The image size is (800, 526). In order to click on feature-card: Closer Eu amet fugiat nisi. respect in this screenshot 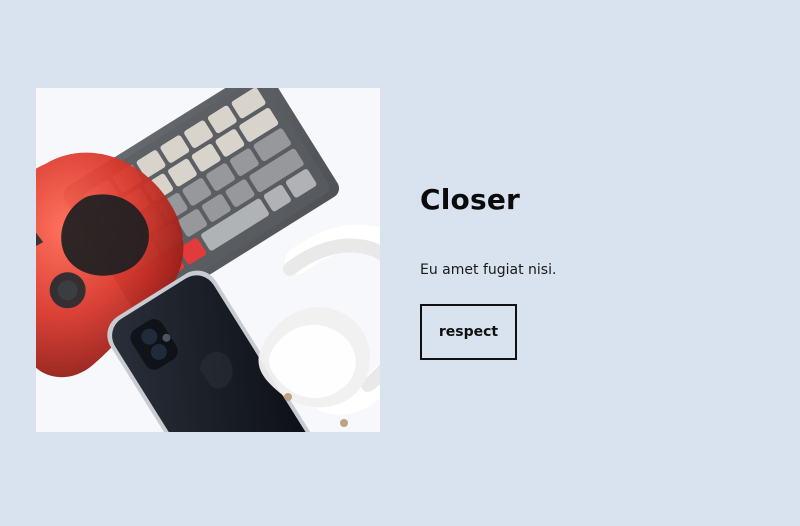, I will do `click(585, 271)`.